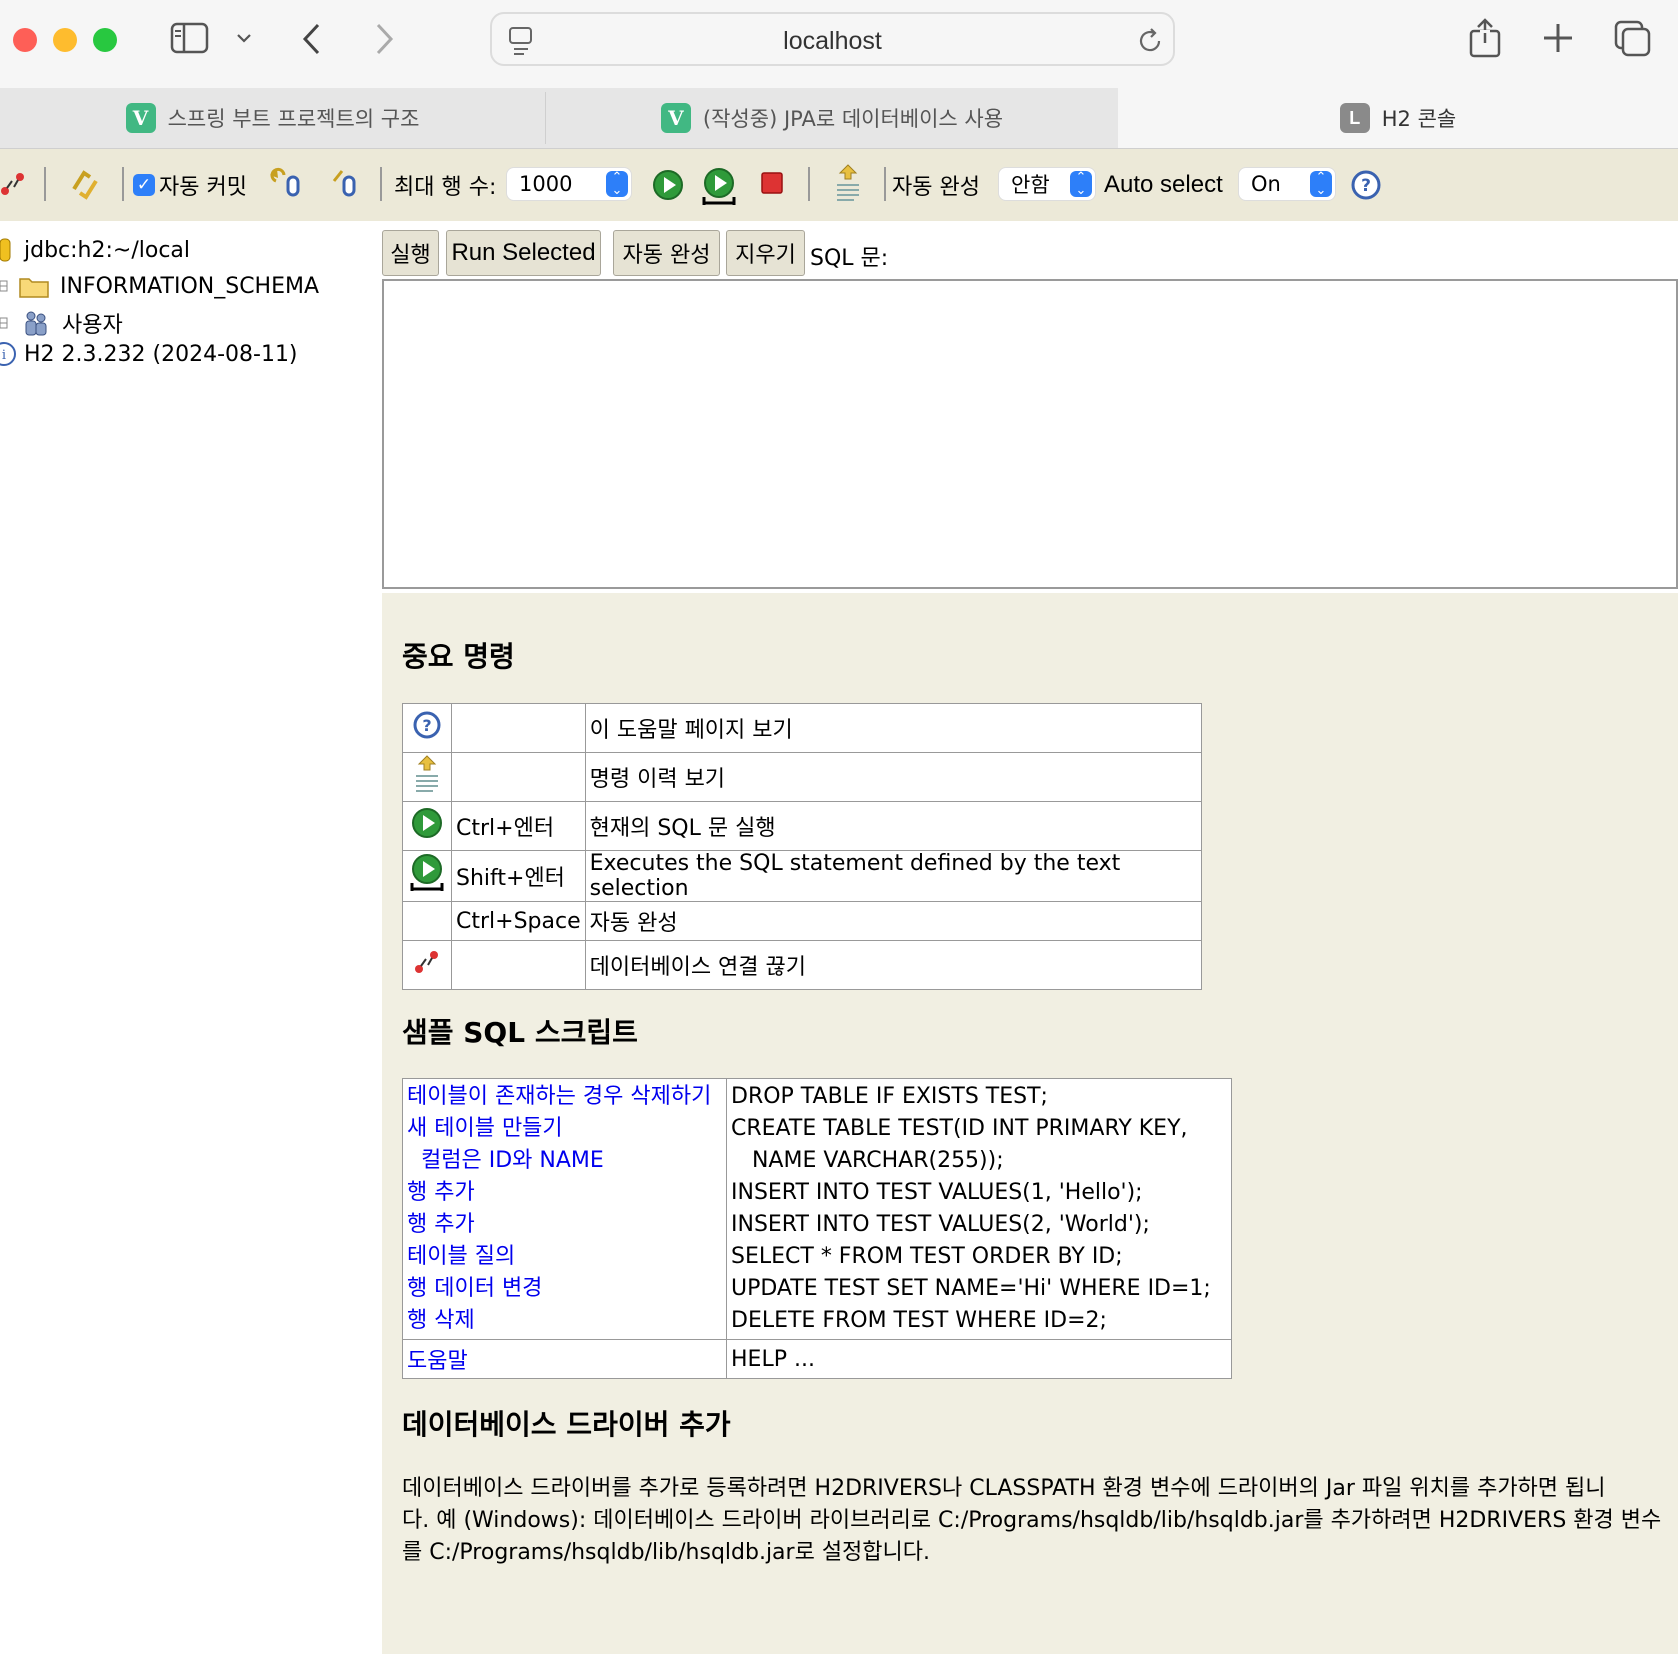 Image resolution: width=1678 pixels, height=1654 pixels. I want to click on autoselect-label: Auto select, so click(1163, 184).